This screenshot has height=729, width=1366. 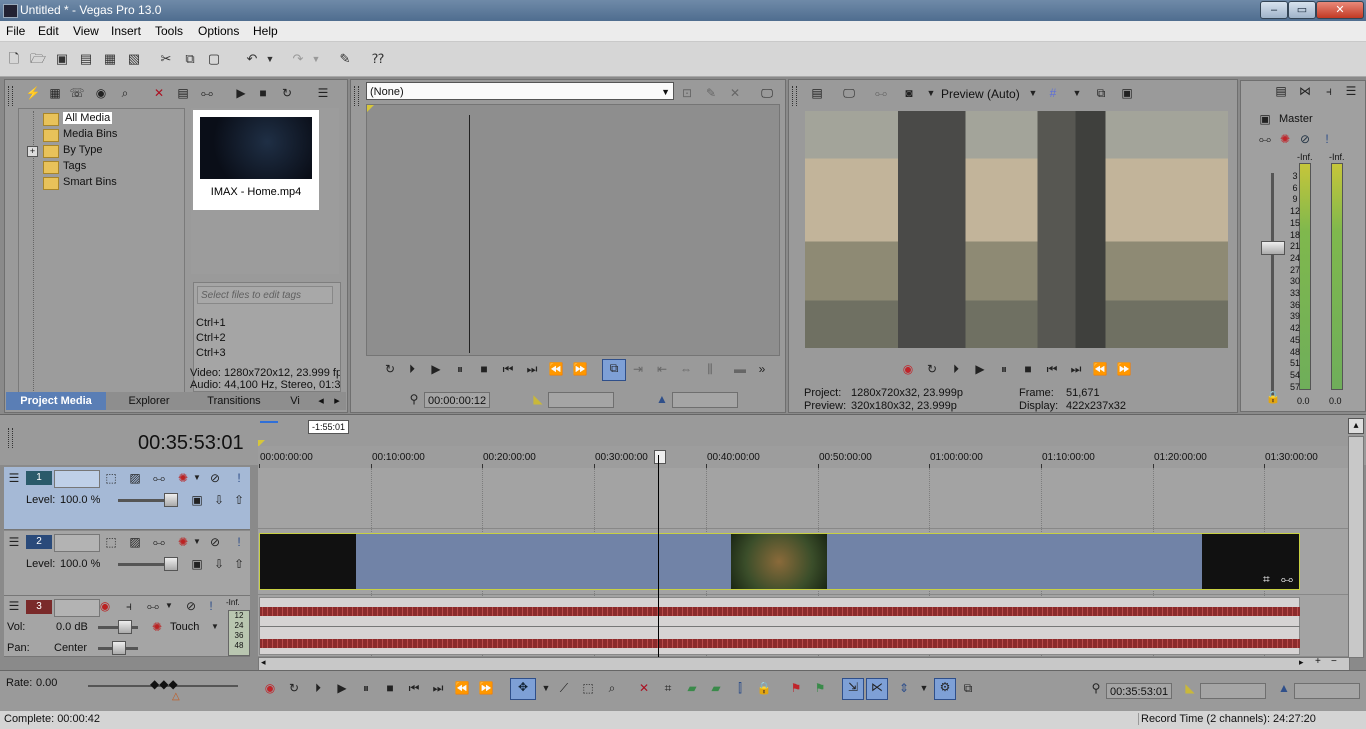 I want to click on trim-icon: ⌗, so click(x=668, y=688).